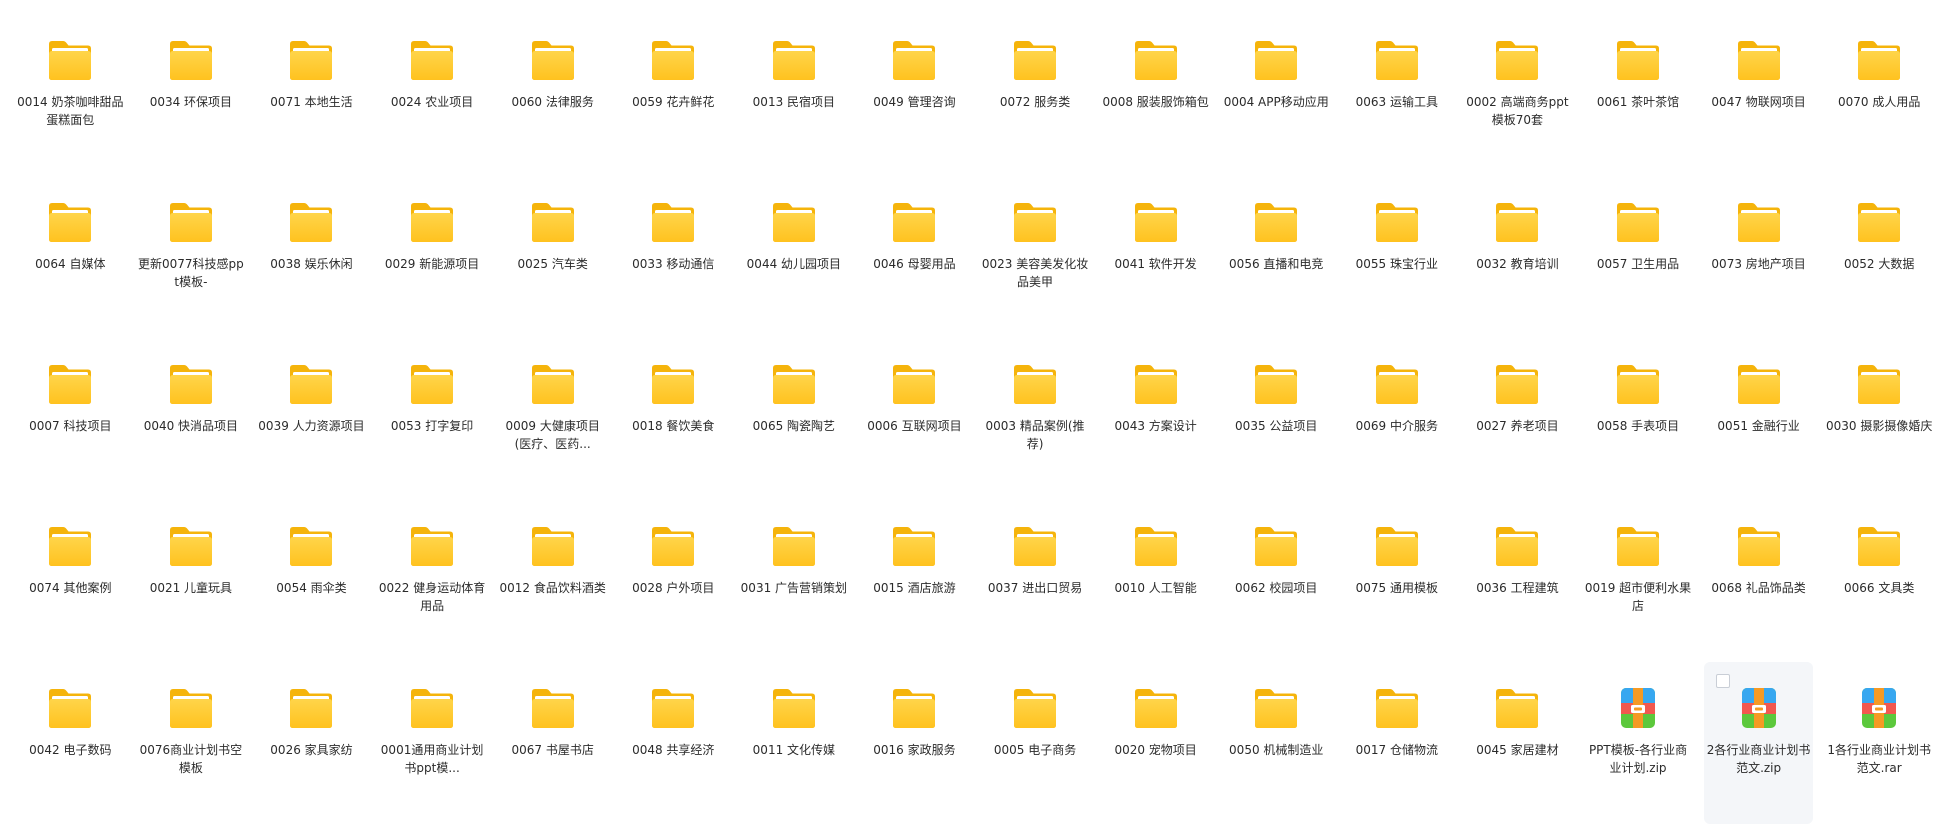 This screenshot has height=824, width=1943. Describe the element at coordinates (1638, 581) in the screenshot. I see `folder-item: 0019 超市便利水果店` at that location.